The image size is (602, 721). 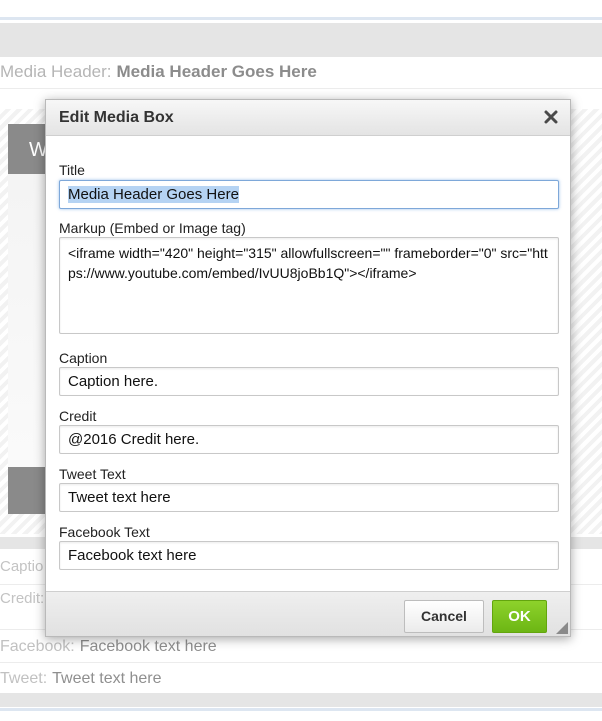 What do you see at coordinates (444, 616) in the screenshot?
I see `cancel-button: Cancel` at bounding box center [444, 616].